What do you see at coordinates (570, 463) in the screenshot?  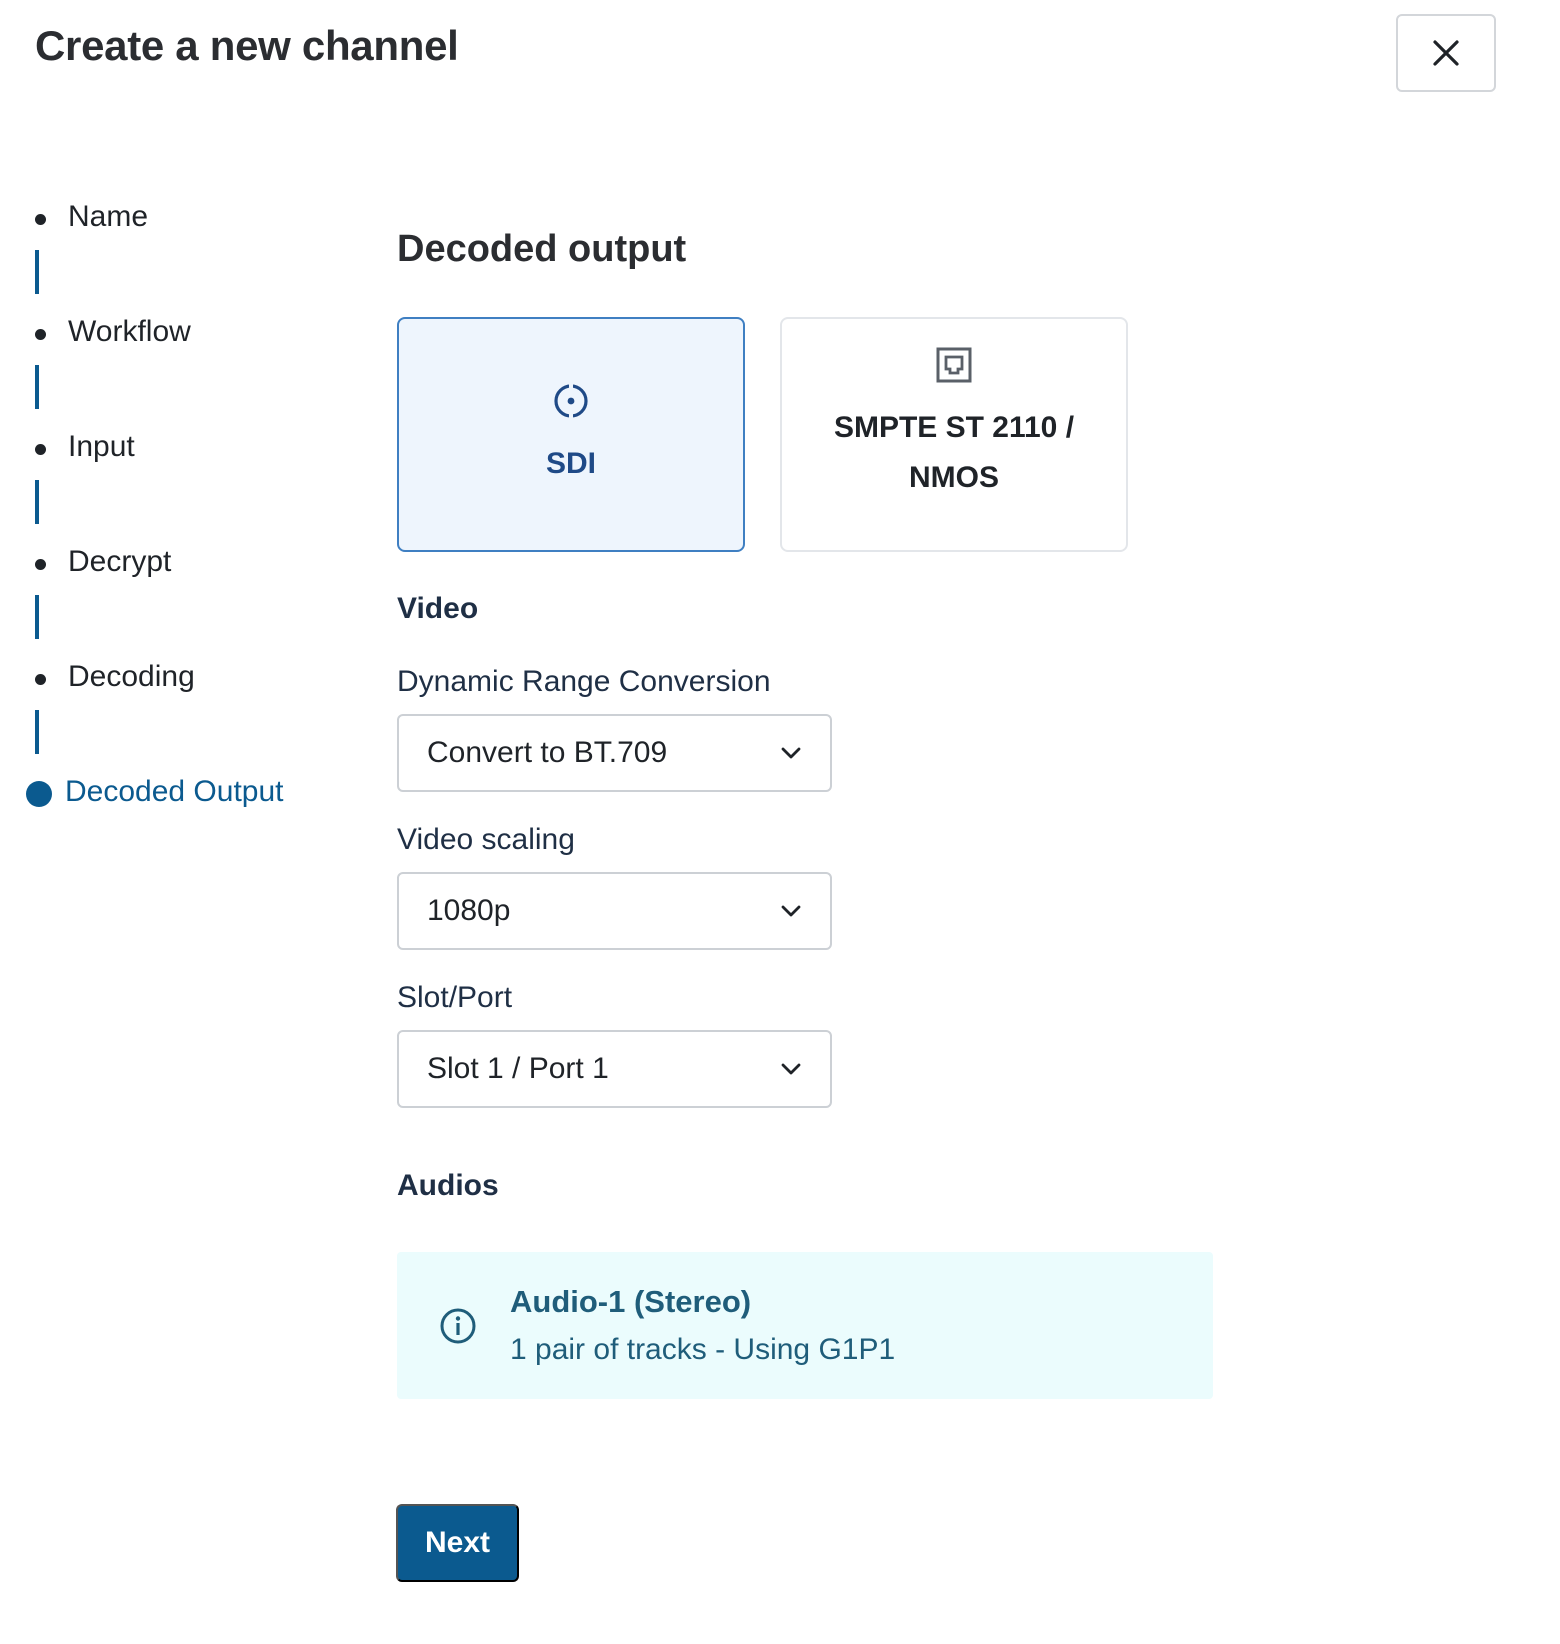 I see `card-label: SDI` at bounding box center [570, 463].